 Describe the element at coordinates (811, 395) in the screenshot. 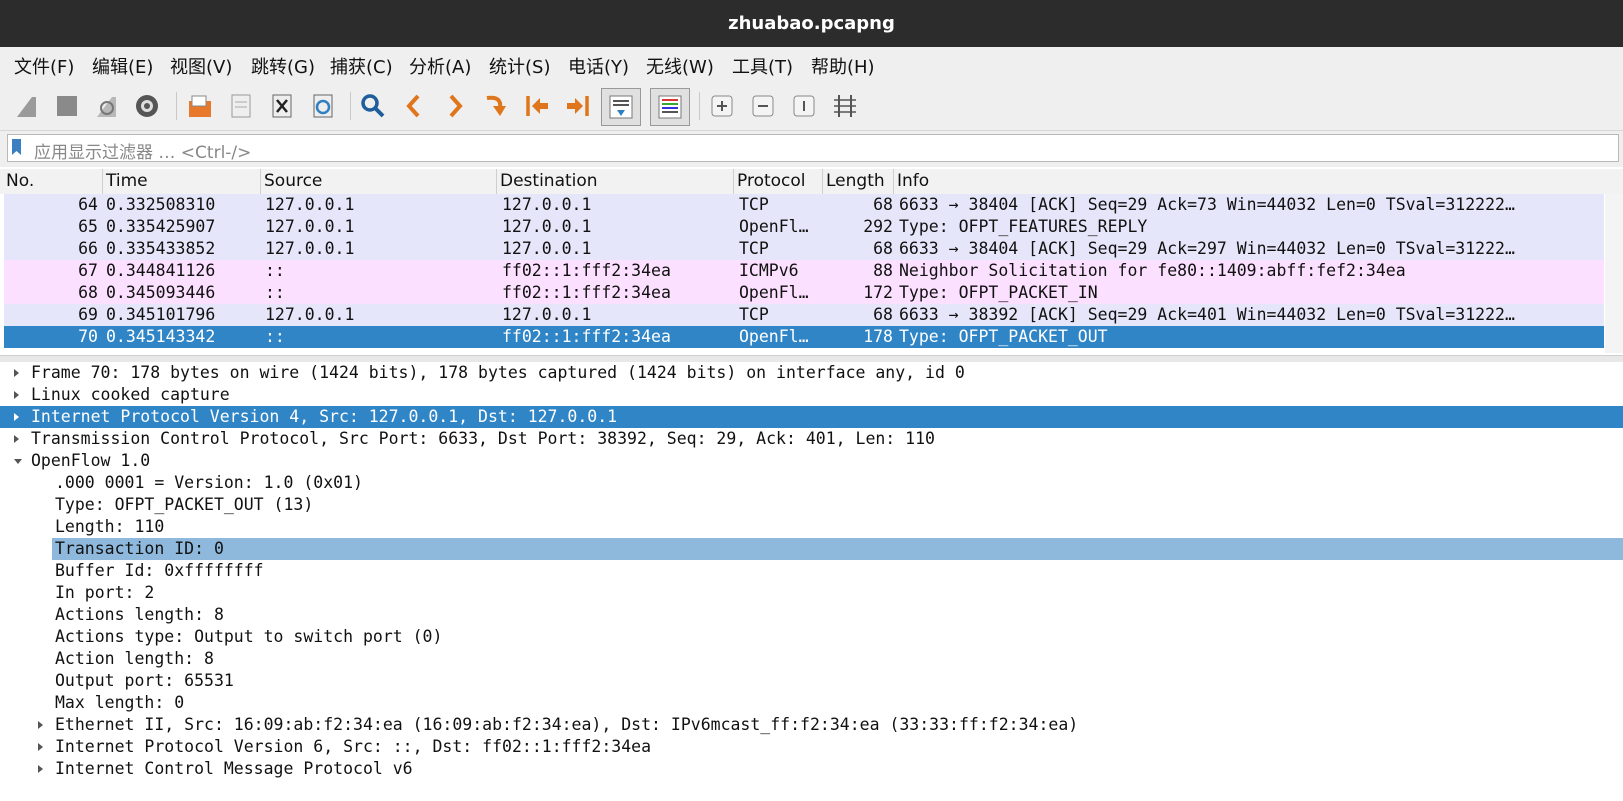

I see `detail-tree-node: Linux cooked capture` at that location.